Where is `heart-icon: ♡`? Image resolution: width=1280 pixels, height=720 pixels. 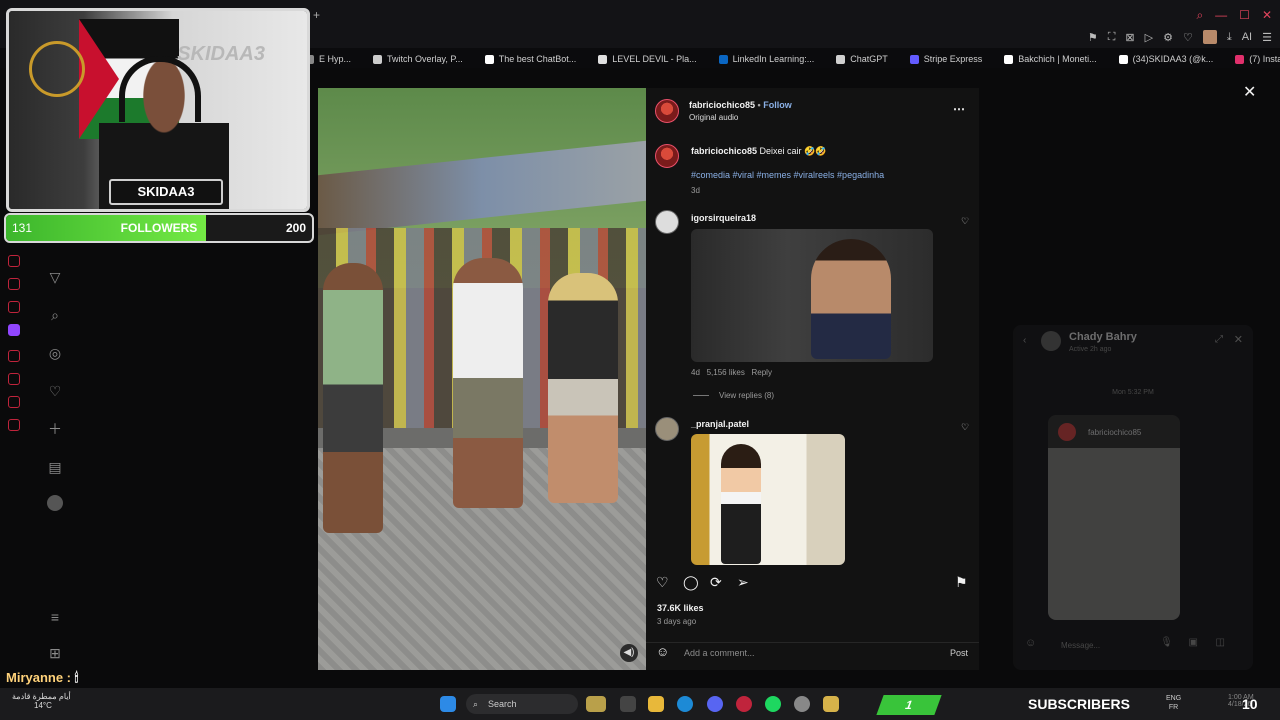 heart-icon: ♡ is located at coordinates (1188, 37).